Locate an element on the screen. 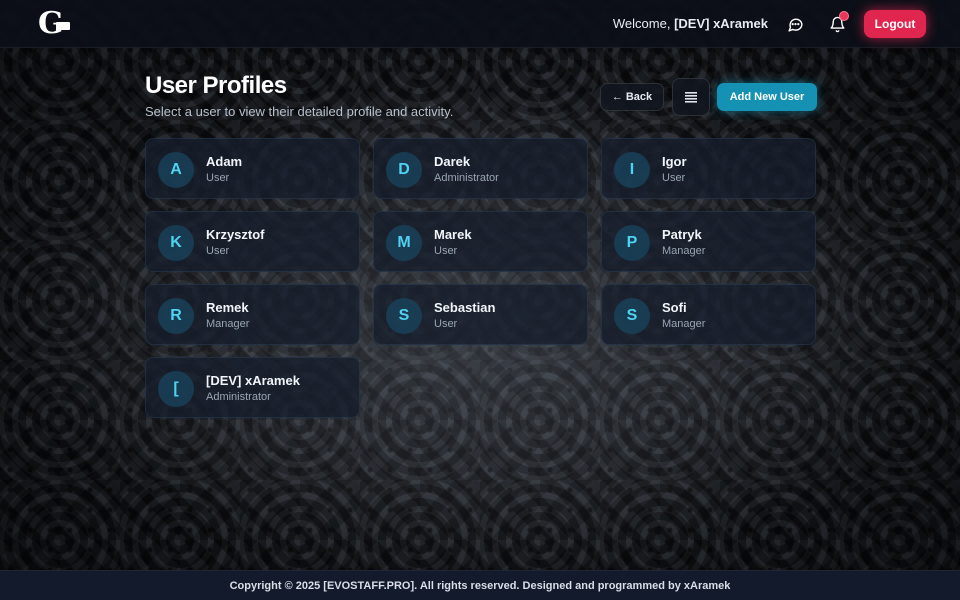 This screenshot has height=600, width=960. avatar: P is located at coordinates (632, 243).